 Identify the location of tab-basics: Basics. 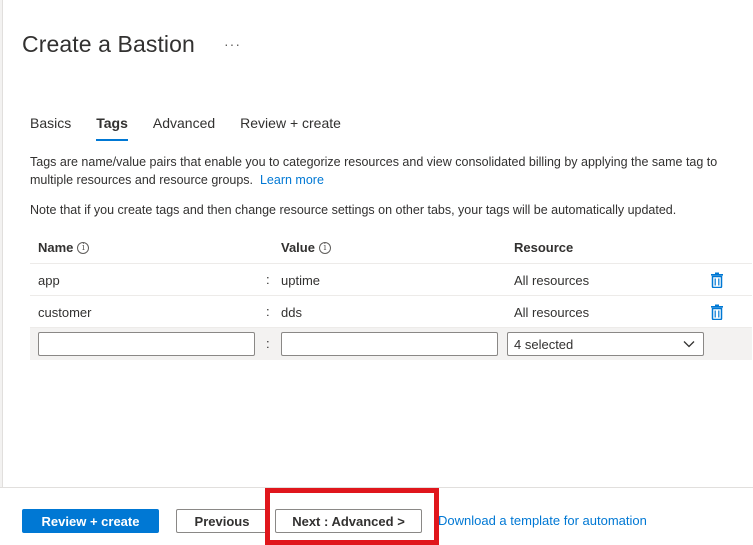
(50, 128).